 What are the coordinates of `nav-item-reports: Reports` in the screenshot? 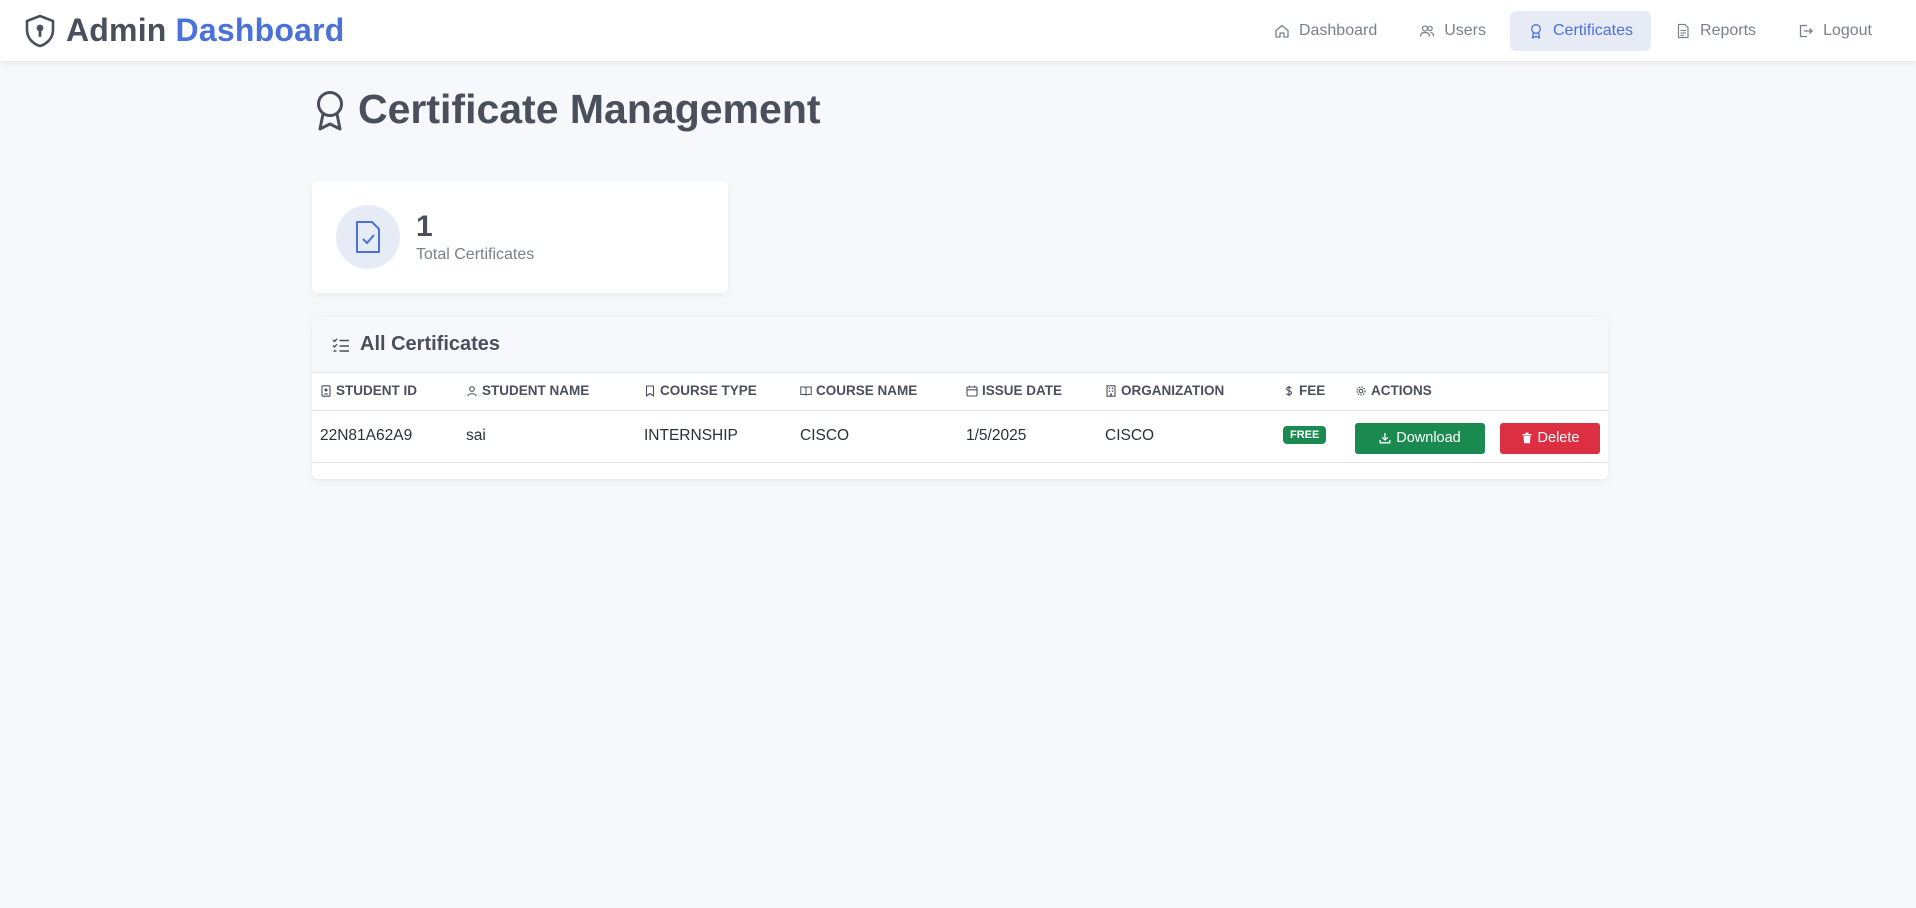 It's located at (1715, 31).